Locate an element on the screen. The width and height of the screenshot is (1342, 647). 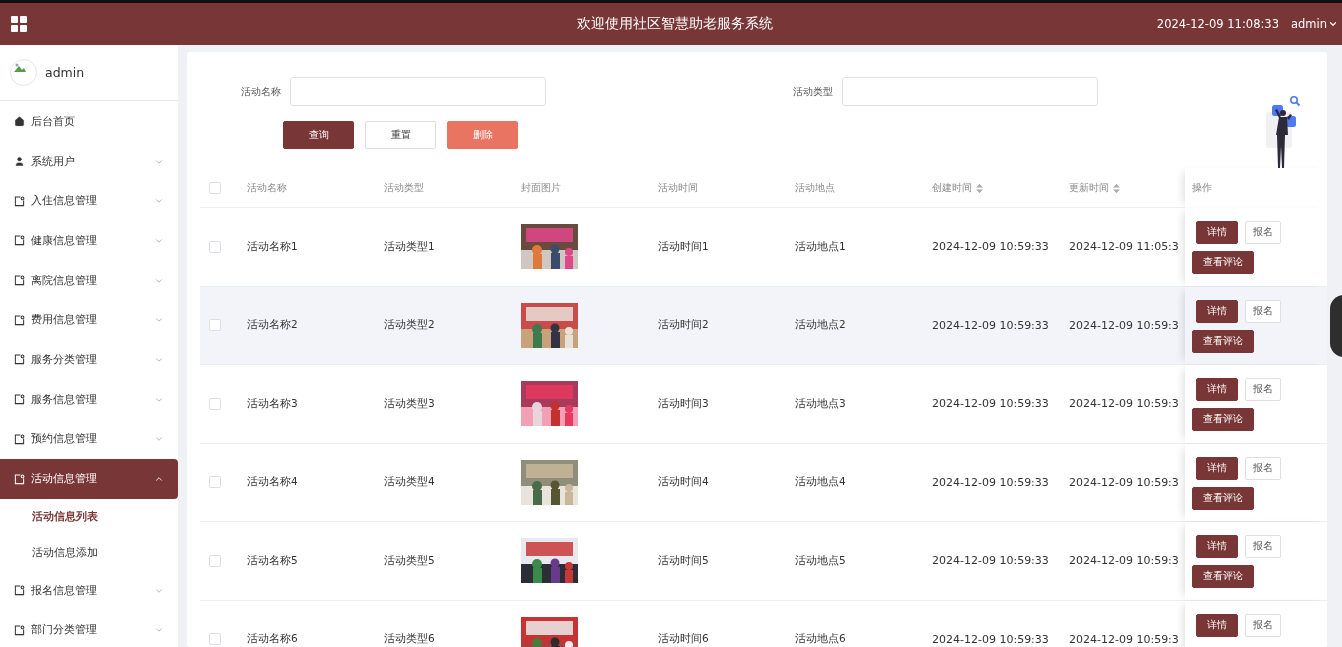
table-cell: 活动名称1 is located at coordinates (272, 245).